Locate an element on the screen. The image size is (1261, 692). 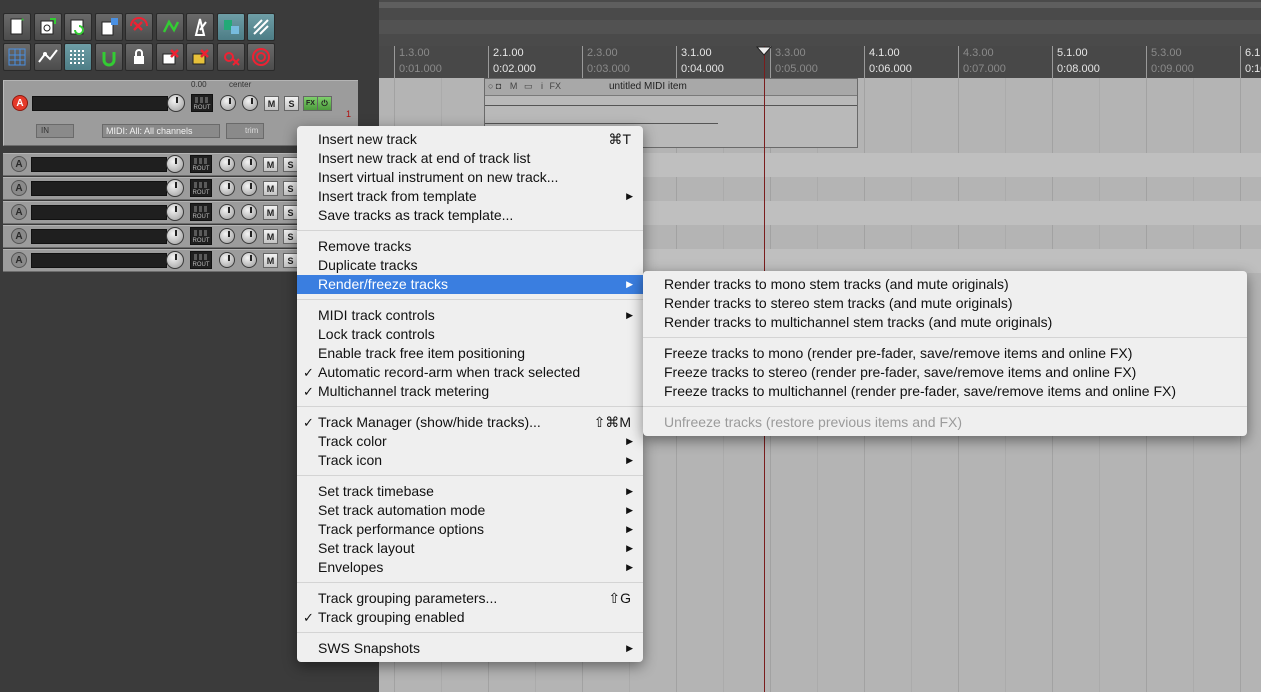
metronome-button is located at coordinates (200, 27).